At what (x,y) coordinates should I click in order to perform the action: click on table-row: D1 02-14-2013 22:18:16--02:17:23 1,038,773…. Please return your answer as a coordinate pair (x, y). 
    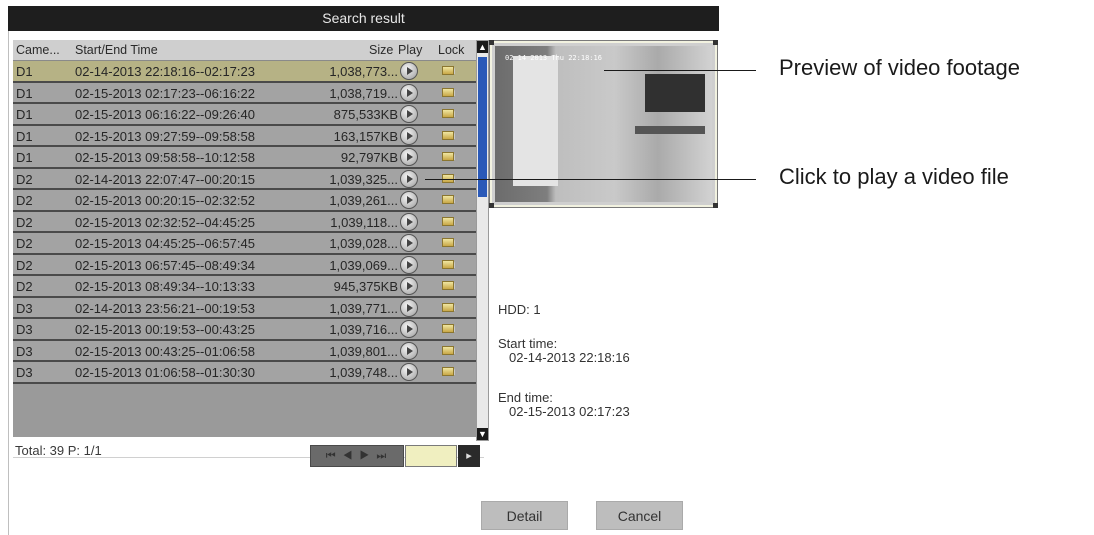
    Looking at the image, I should click on (248, 72).